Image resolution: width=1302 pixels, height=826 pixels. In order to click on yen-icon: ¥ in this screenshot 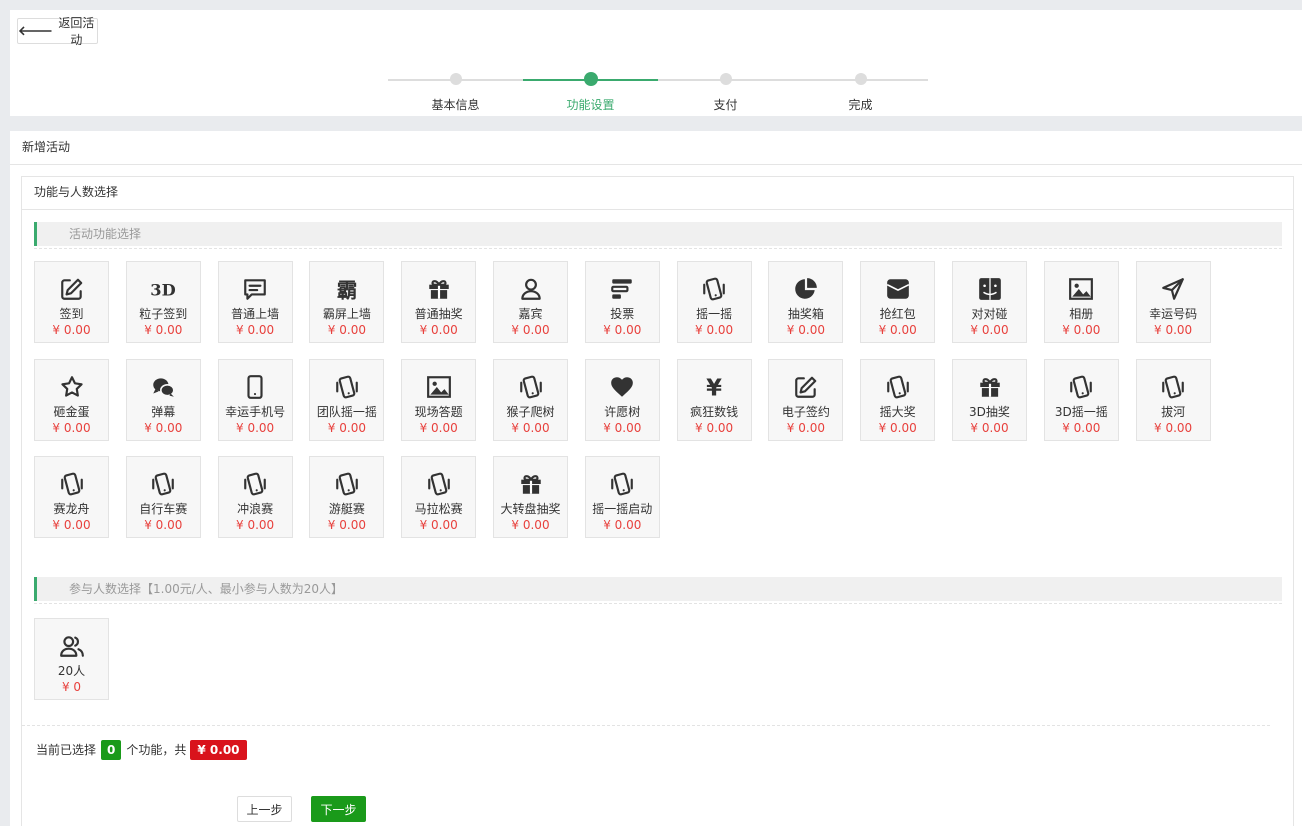, I will do `click(714, 386)`.